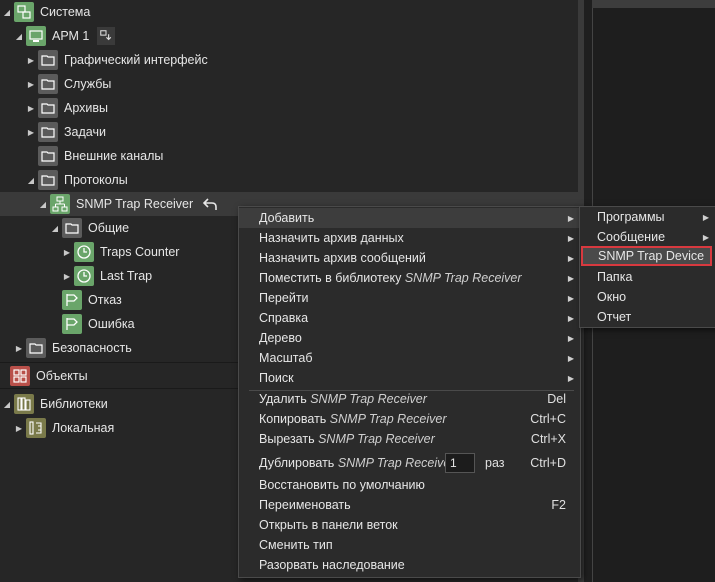 Image resolution: width=715 pixels, height=582 pixels. I want to click on tree-item-local: ▶ Локальная, so click(64, 428).